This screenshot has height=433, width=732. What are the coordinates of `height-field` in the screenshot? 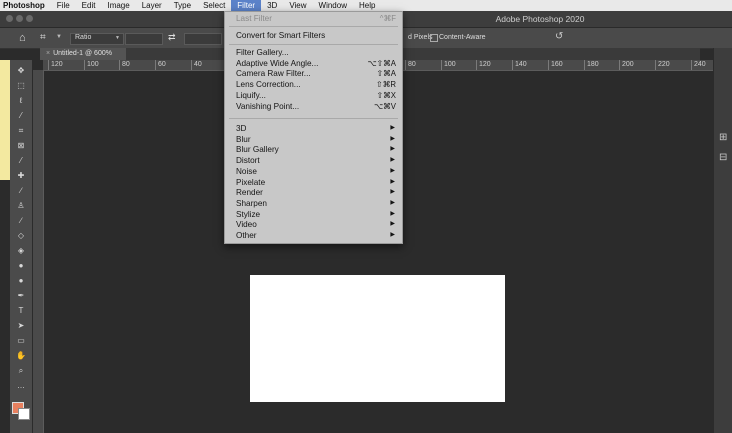 It's located at (203, 39).